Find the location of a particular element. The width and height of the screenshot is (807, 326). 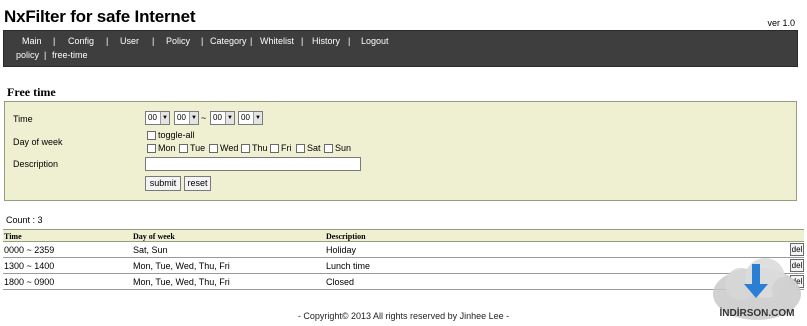

day-label-wed: Wed is located at coordinates (229, 148).